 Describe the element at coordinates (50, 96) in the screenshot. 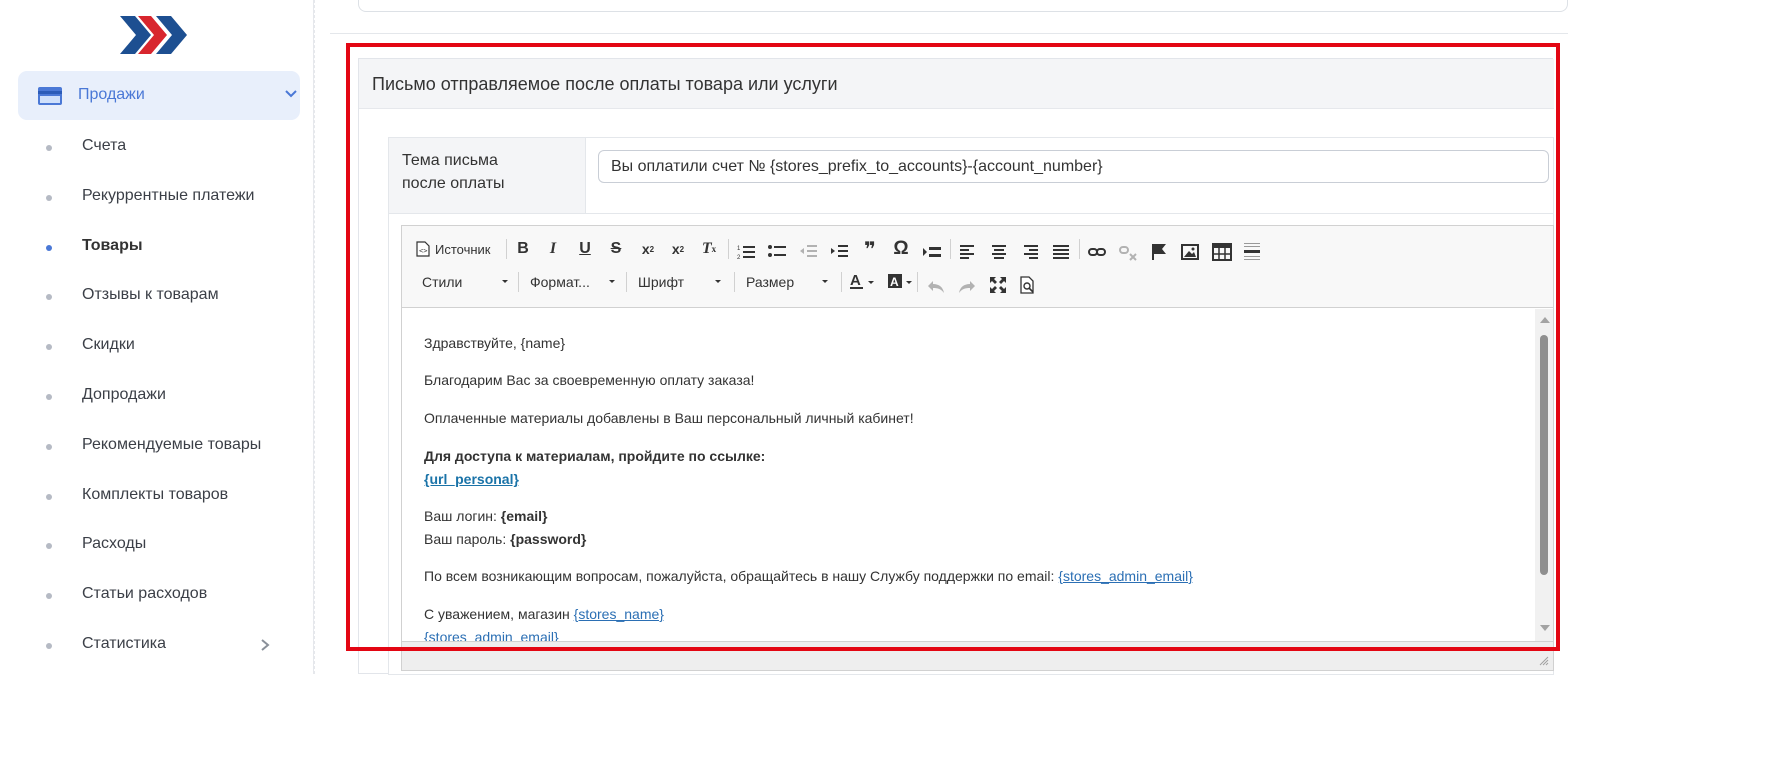

I see `credit-card-icon` at that location.